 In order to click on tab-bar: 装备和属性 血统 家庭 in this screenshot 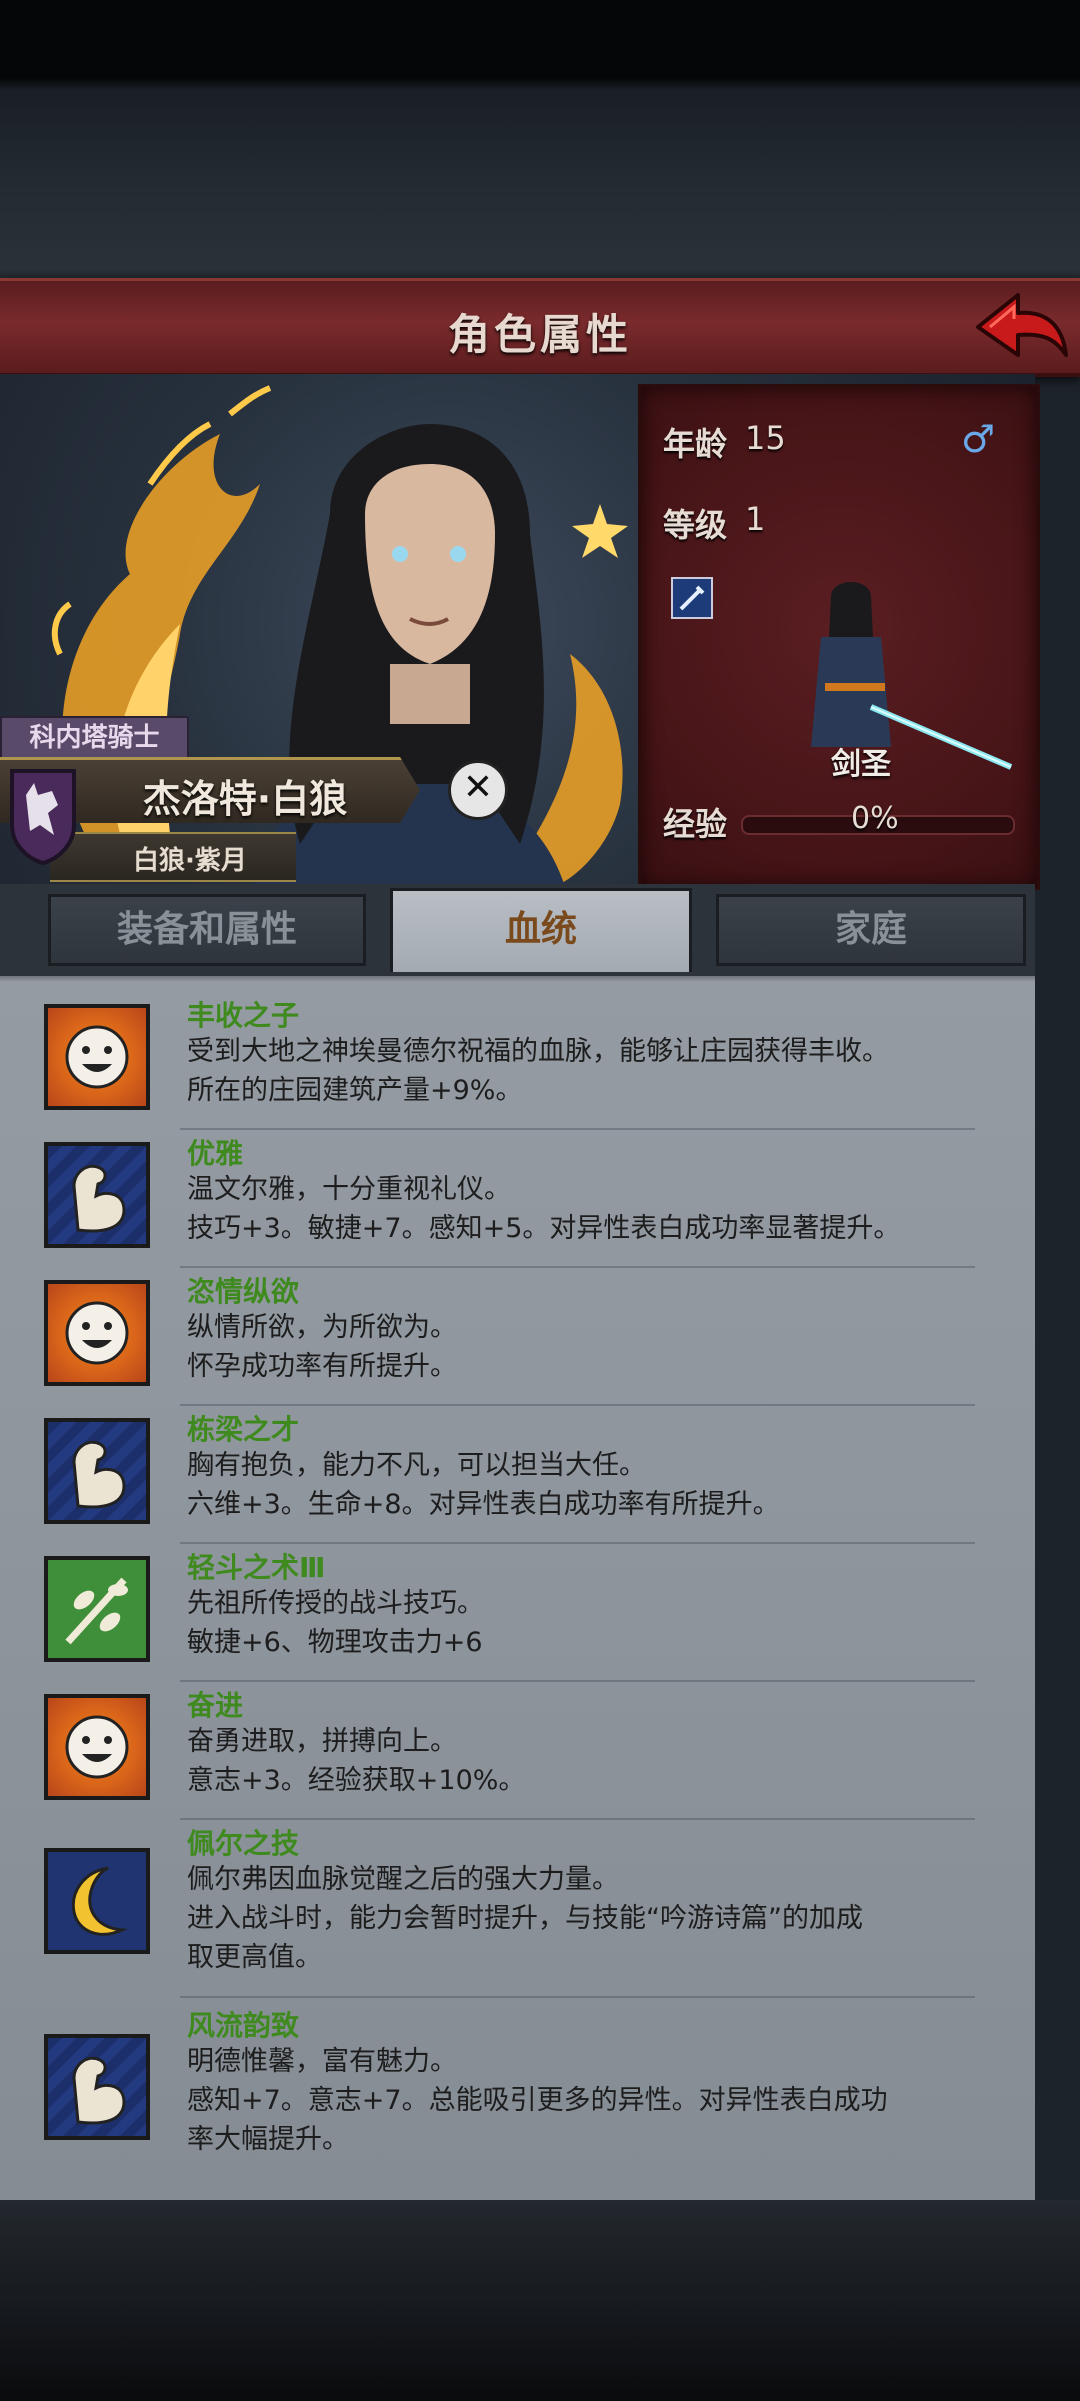, I will do `click(517, 930)`.